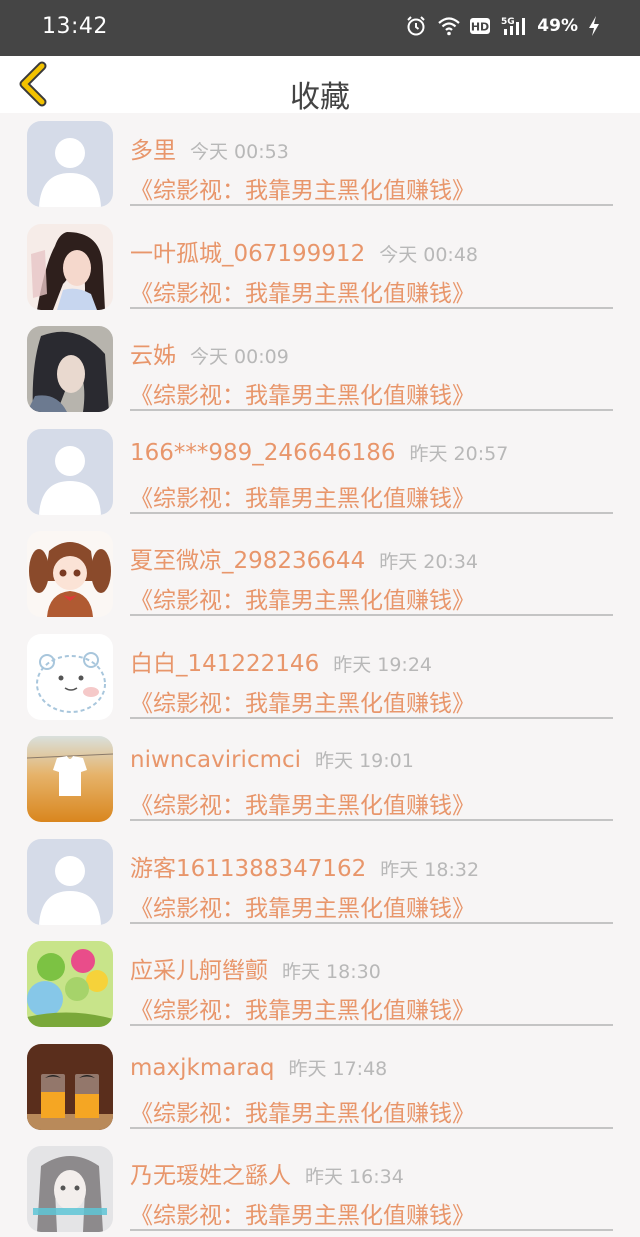  Describe the element at coordinates (320, 369) in the screenshot. I see `list-item: 云姊 今天 00:09 《综影视：我靠男主黑化值赚钱》` at that location.